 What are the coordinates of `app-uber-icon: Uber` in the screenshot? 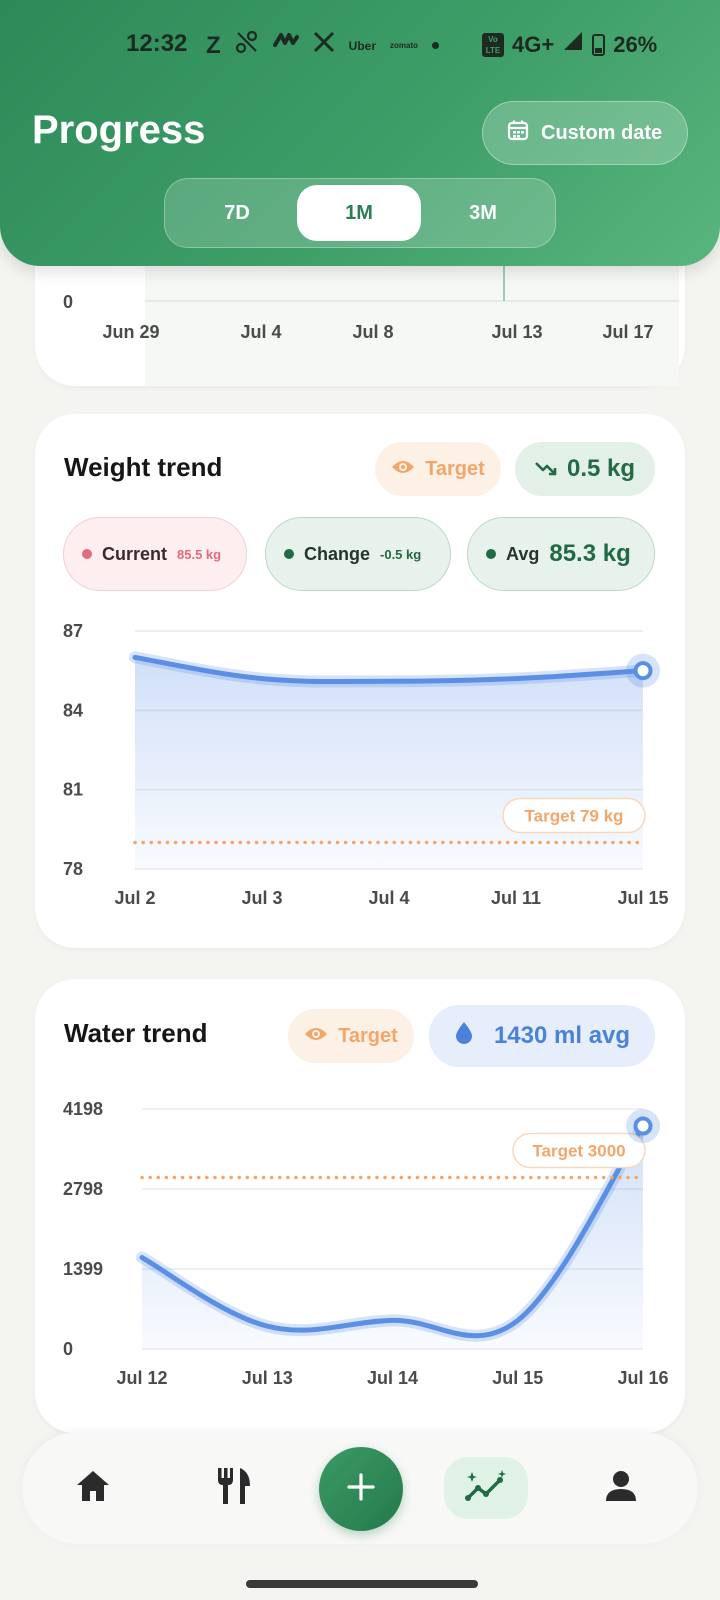 It's located at (362, 45).